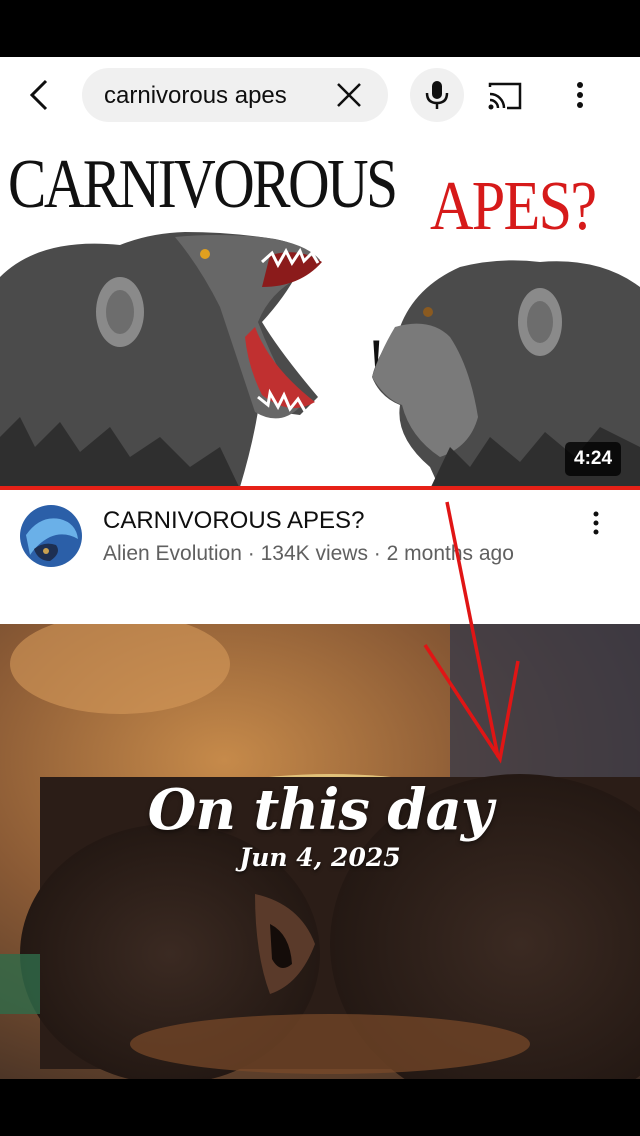 Image resolution: width=640 pixels, height=1136 pixels. I want to click on bottom-bar, so click(320, 1107).